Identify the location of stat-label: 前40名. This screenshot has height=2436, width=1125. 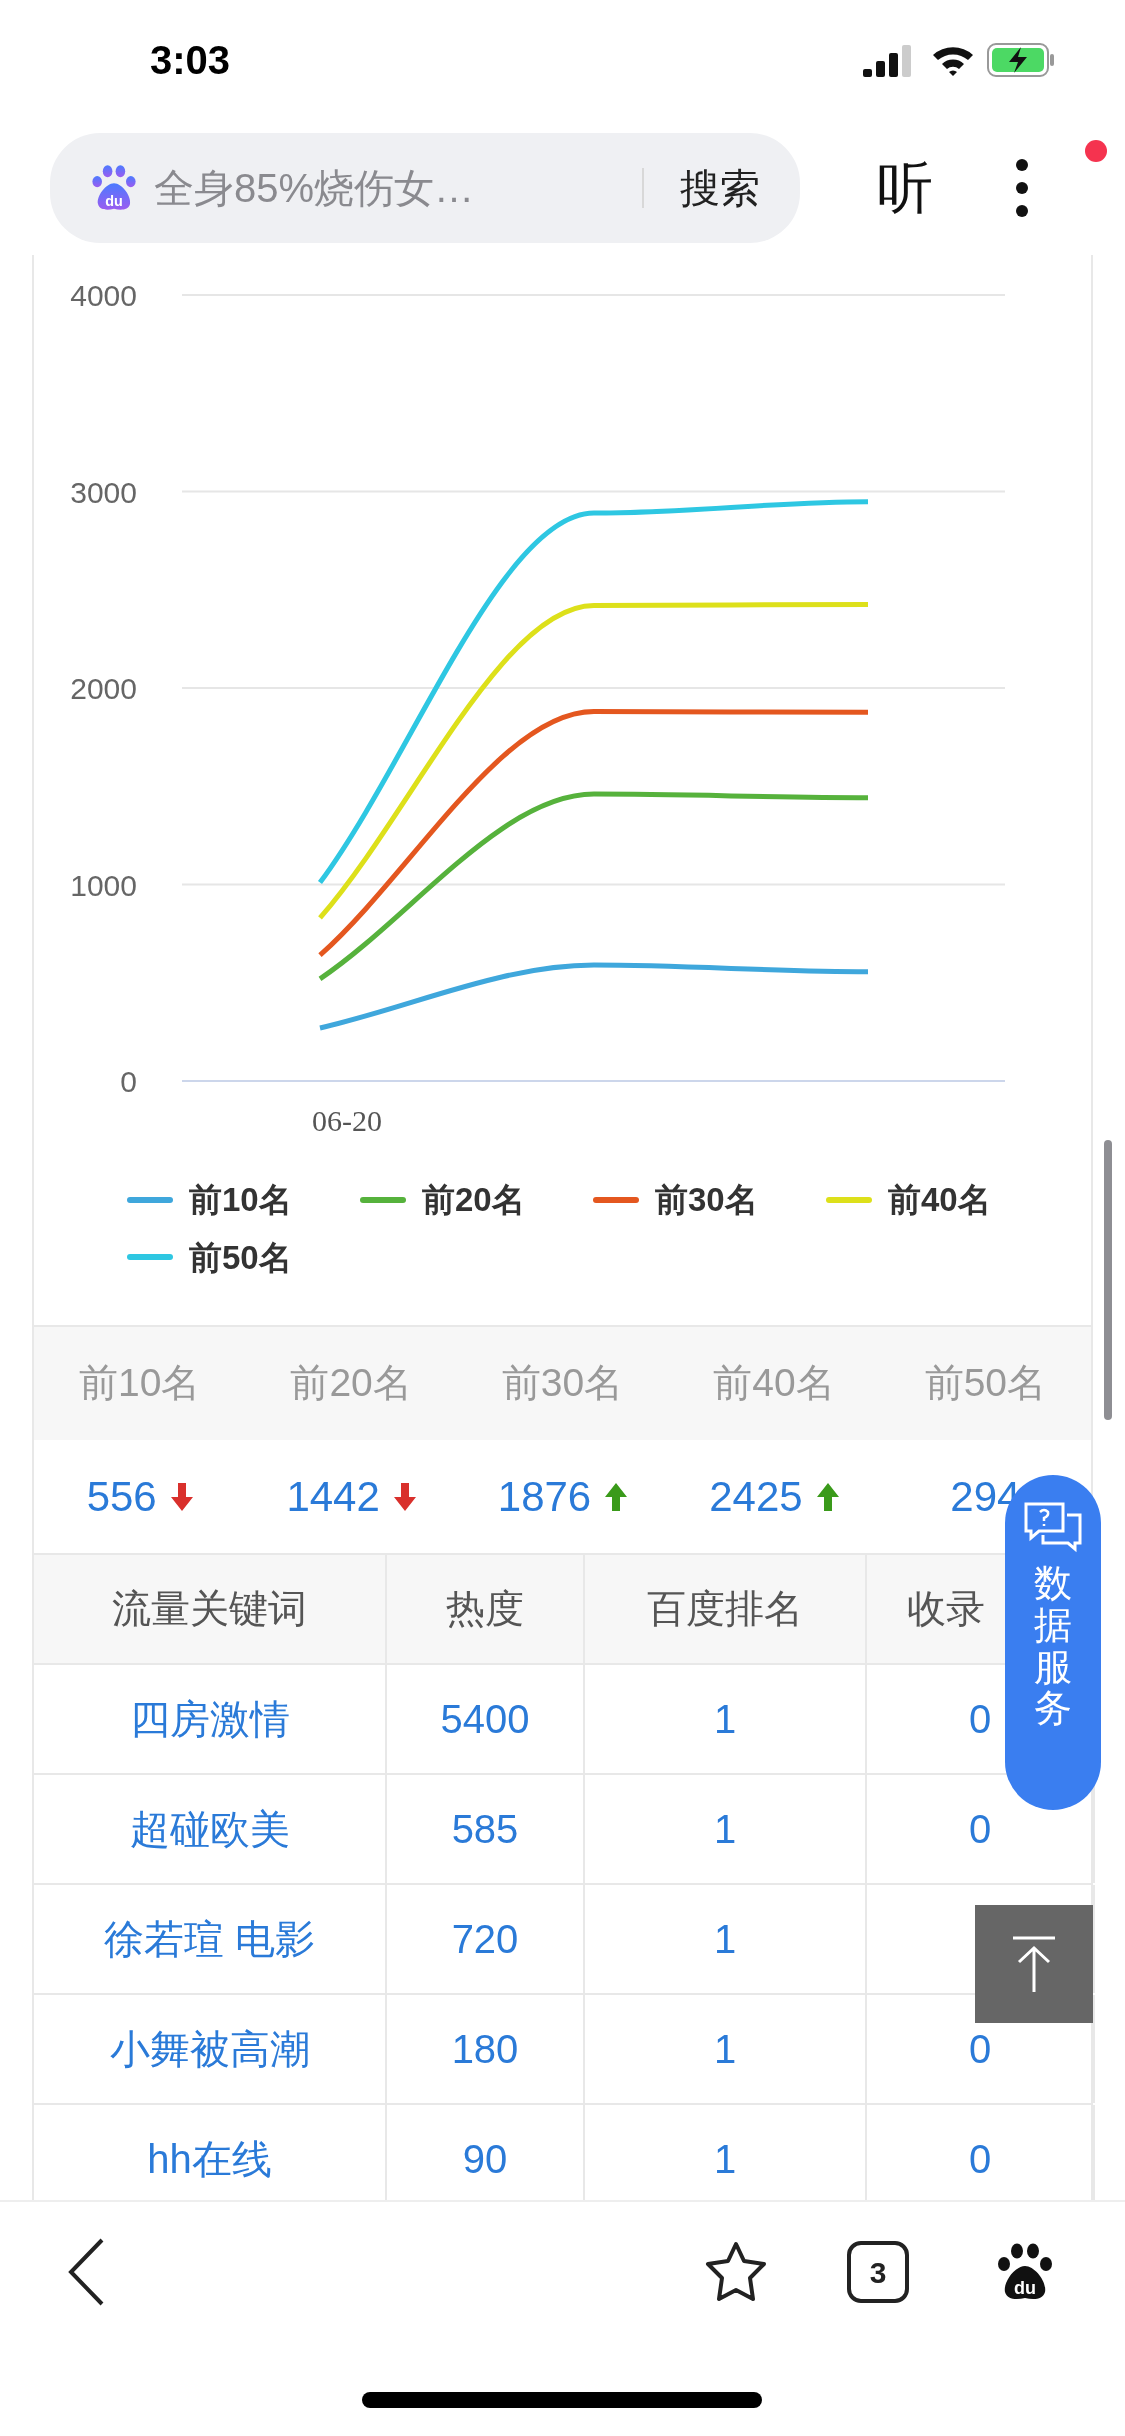
(774, 1383).